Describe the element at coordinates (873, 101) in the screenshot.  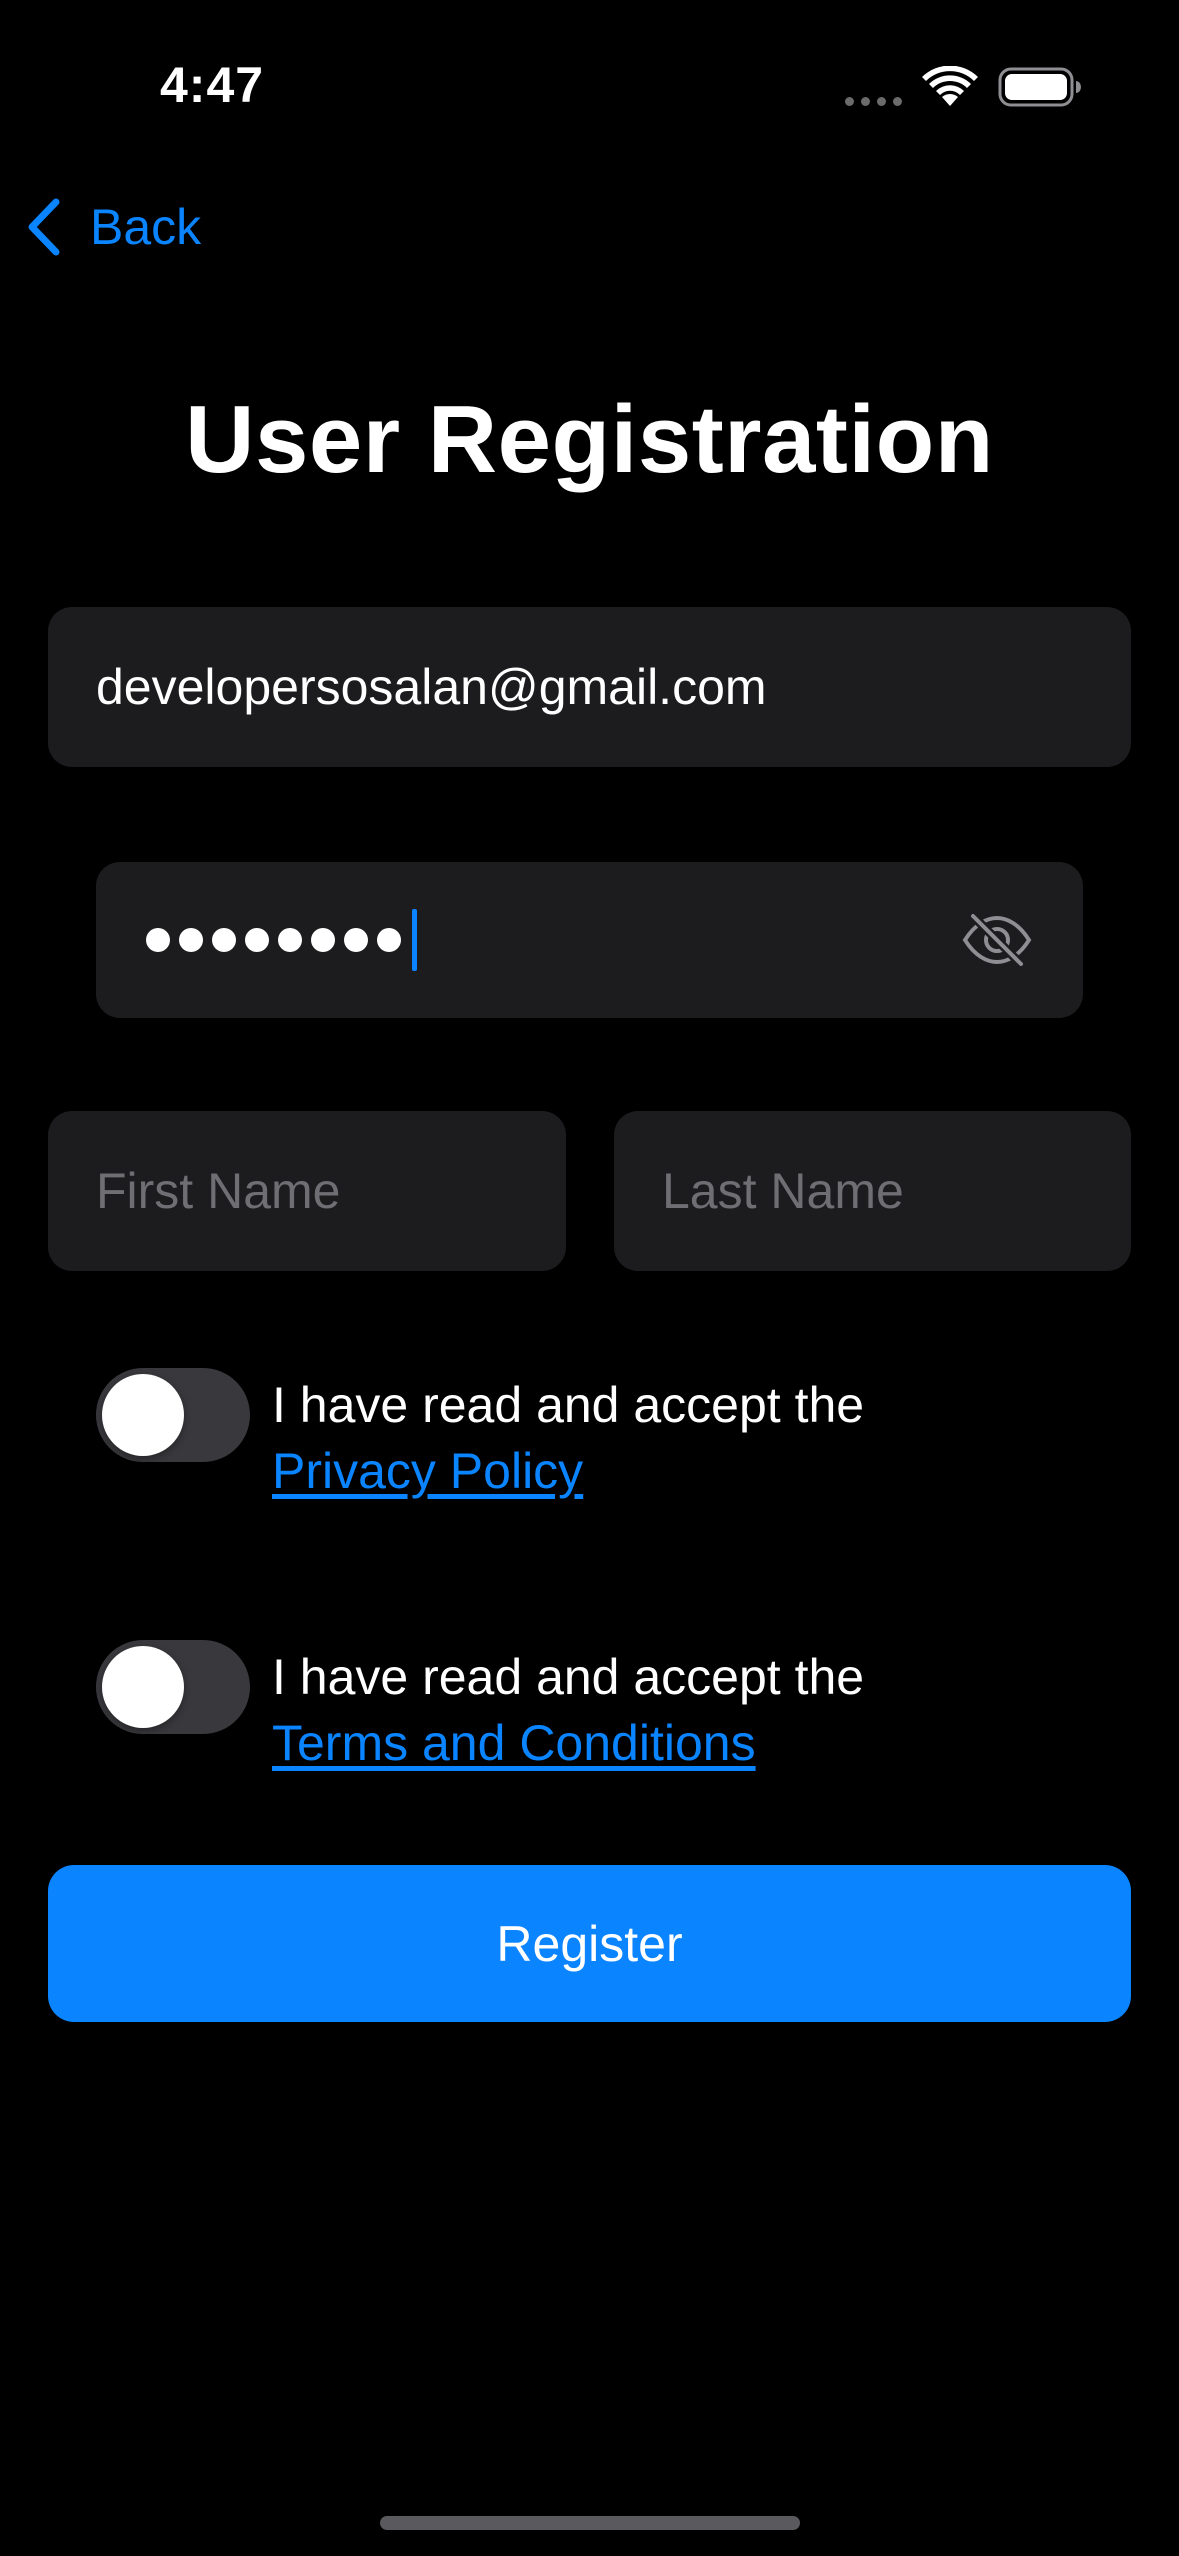
I see `cellular-signal-icon` at that location.